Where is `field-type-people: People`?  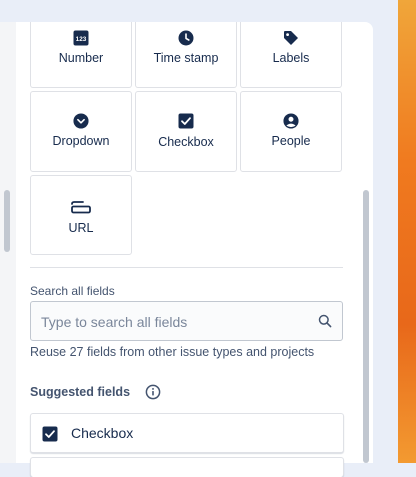 field-type-people: People is located at coordinates (291, 131).